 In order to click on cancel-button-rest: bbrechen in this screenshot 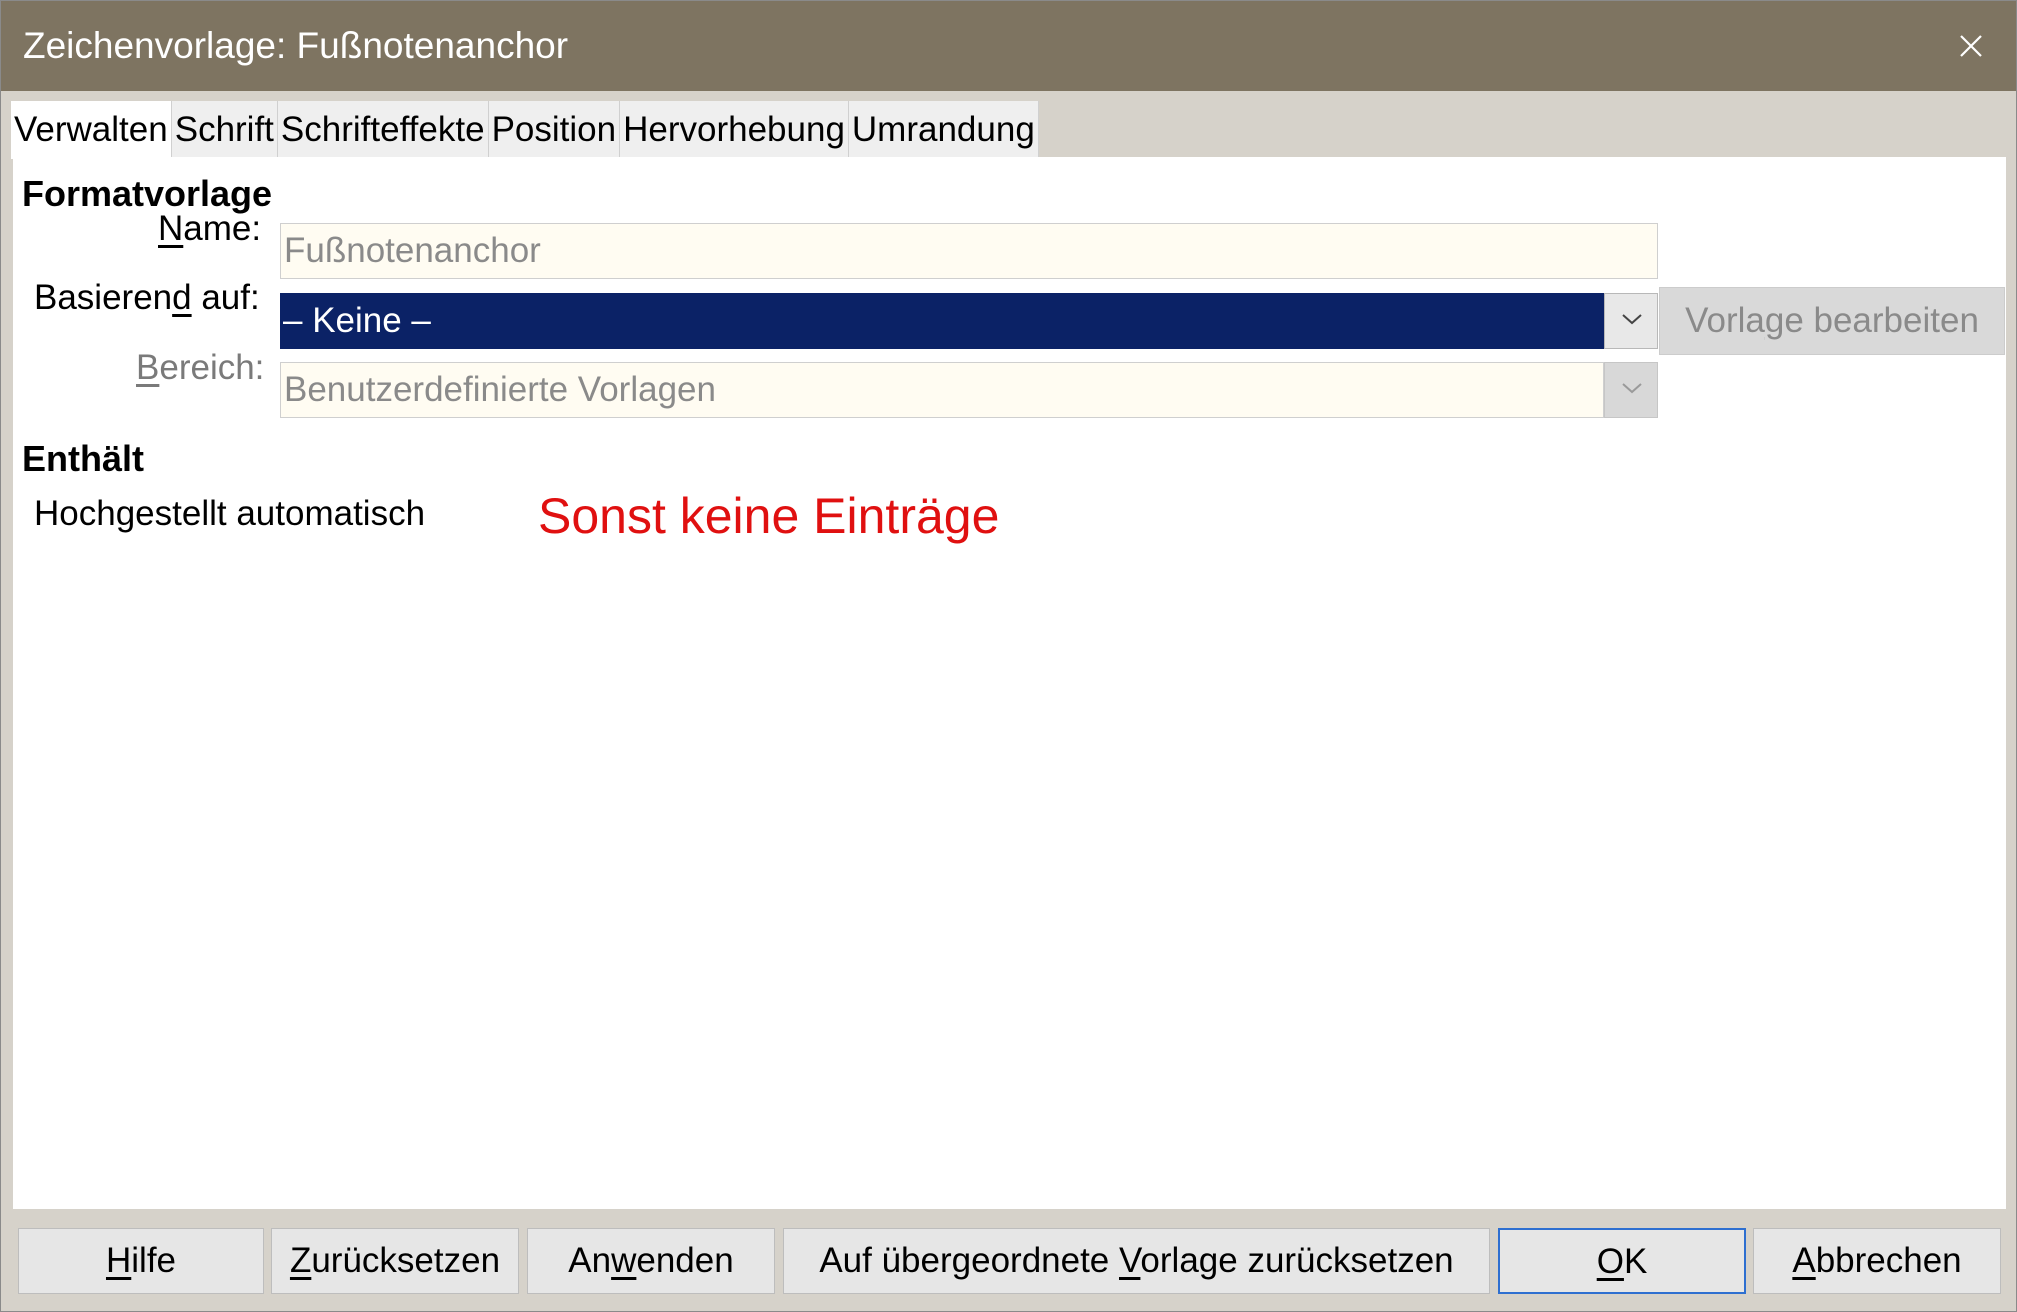, I will do `click(1888, 1260)`.